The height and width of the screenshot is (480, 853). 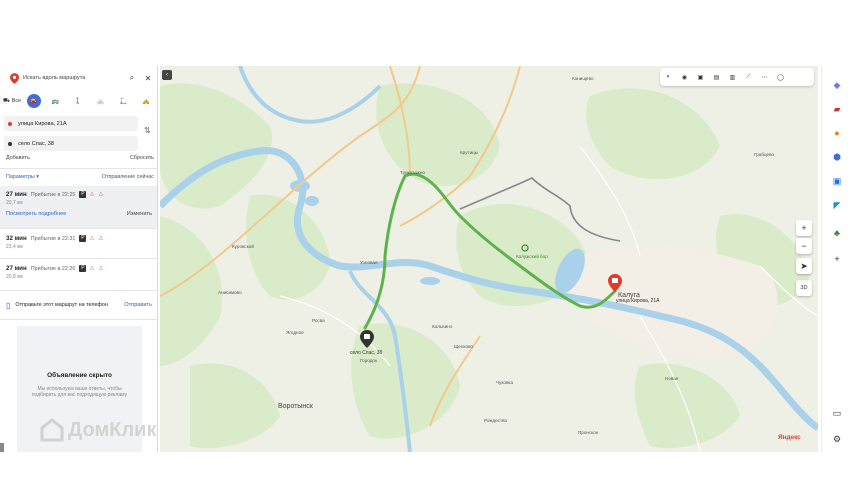 I want to click on 3d-mode-button: 3D, so click(x=804, y=288).